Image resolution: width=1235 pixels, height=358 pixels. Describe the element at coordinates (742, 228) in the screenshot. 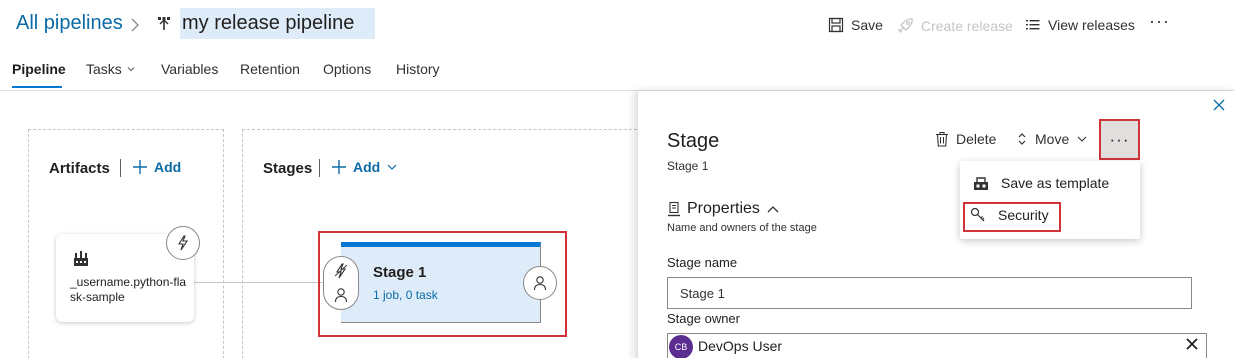

I see `properties-description: Name and owners of the stage` at that location.